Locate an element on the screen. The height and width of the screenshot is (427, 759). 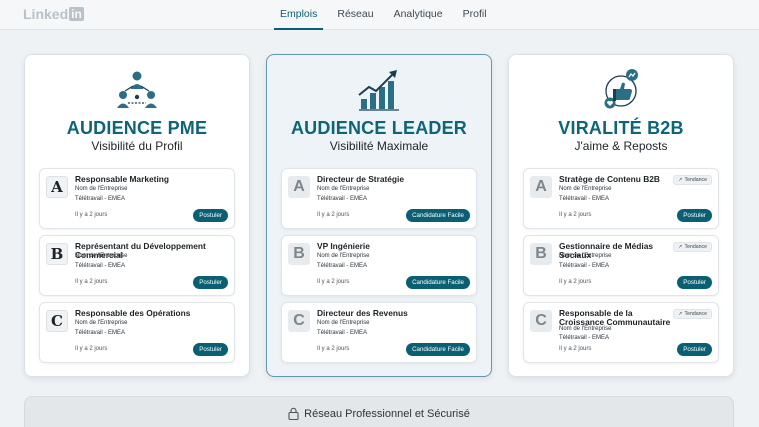
column-subtitle: Visibilité Maximale is located at coordinates (379, 146).